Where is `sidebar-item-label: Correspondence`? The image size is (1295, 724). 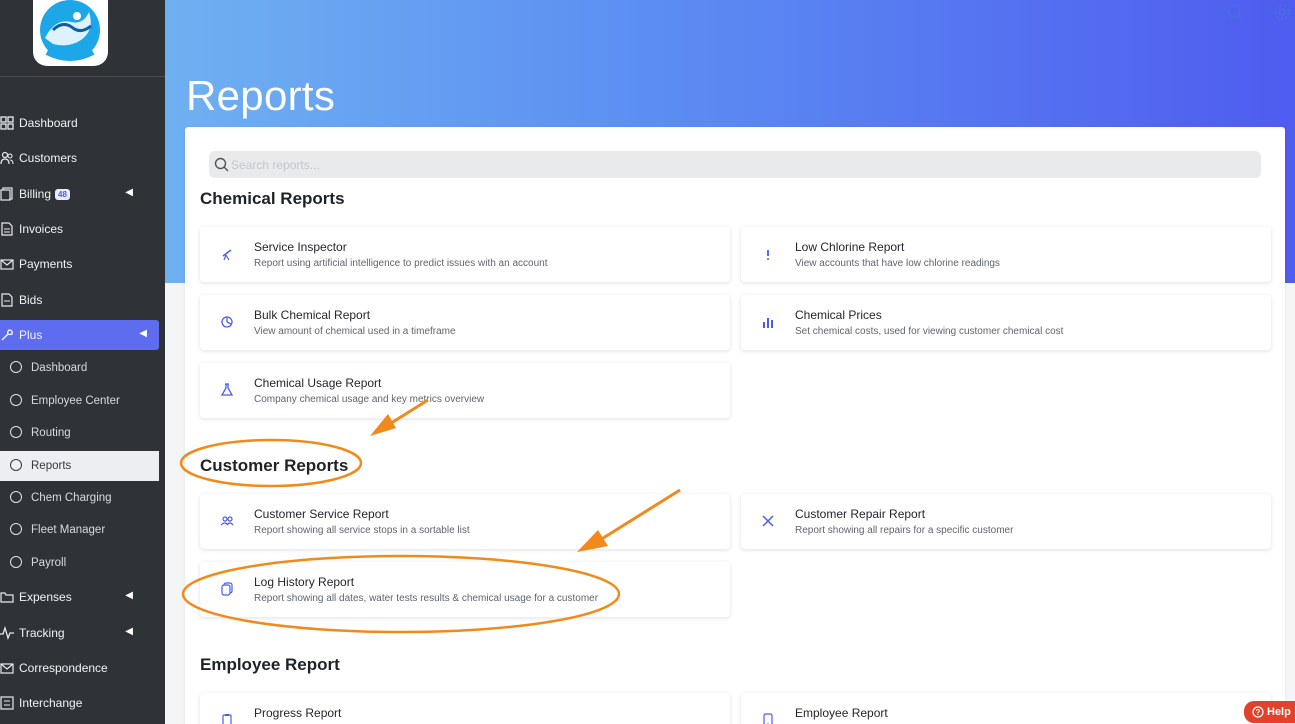 sidebar-item-label: Correspondence is located at coordinates (63, 668).